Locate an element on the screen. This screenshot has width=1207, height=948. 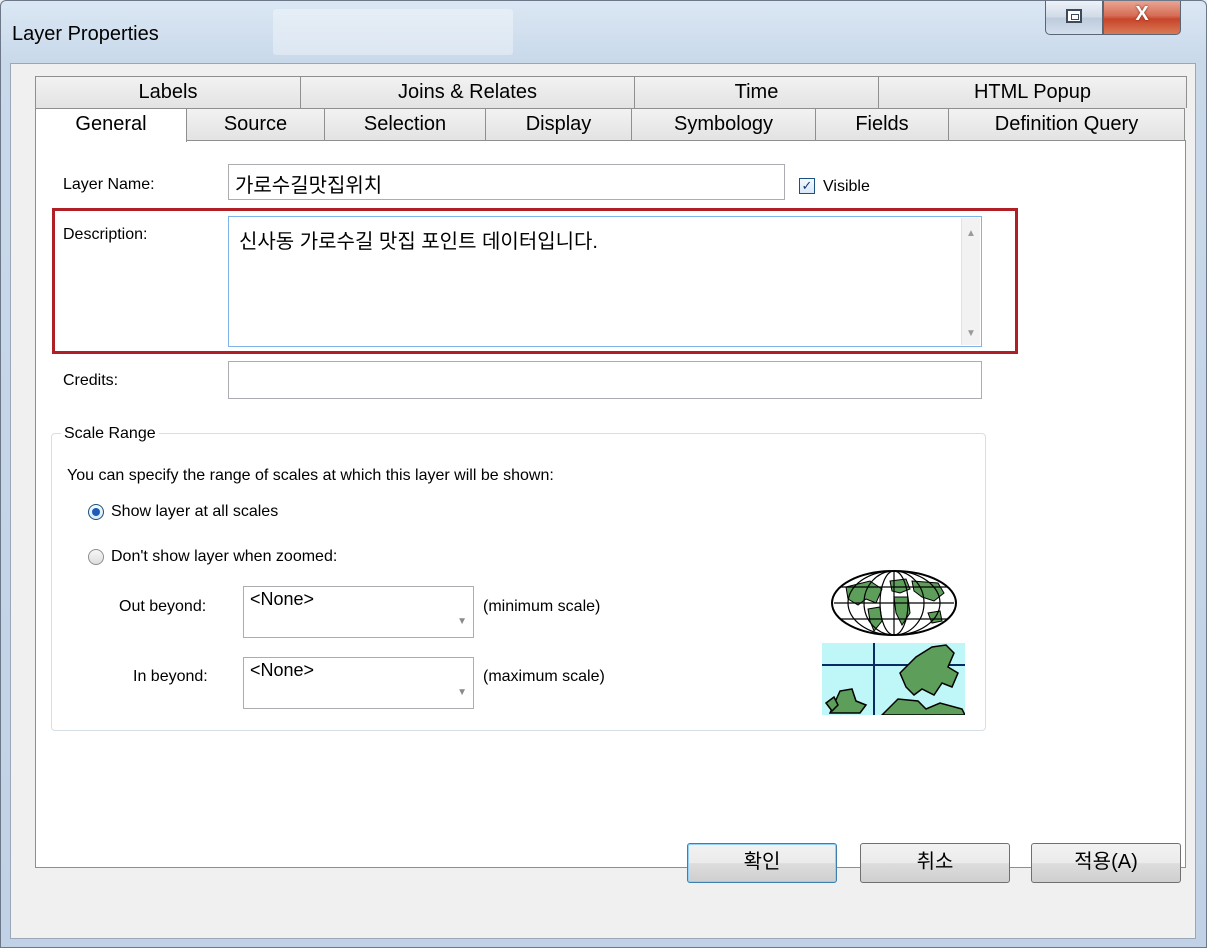
ok-button: 확인 is located at coordinates (762, 863).